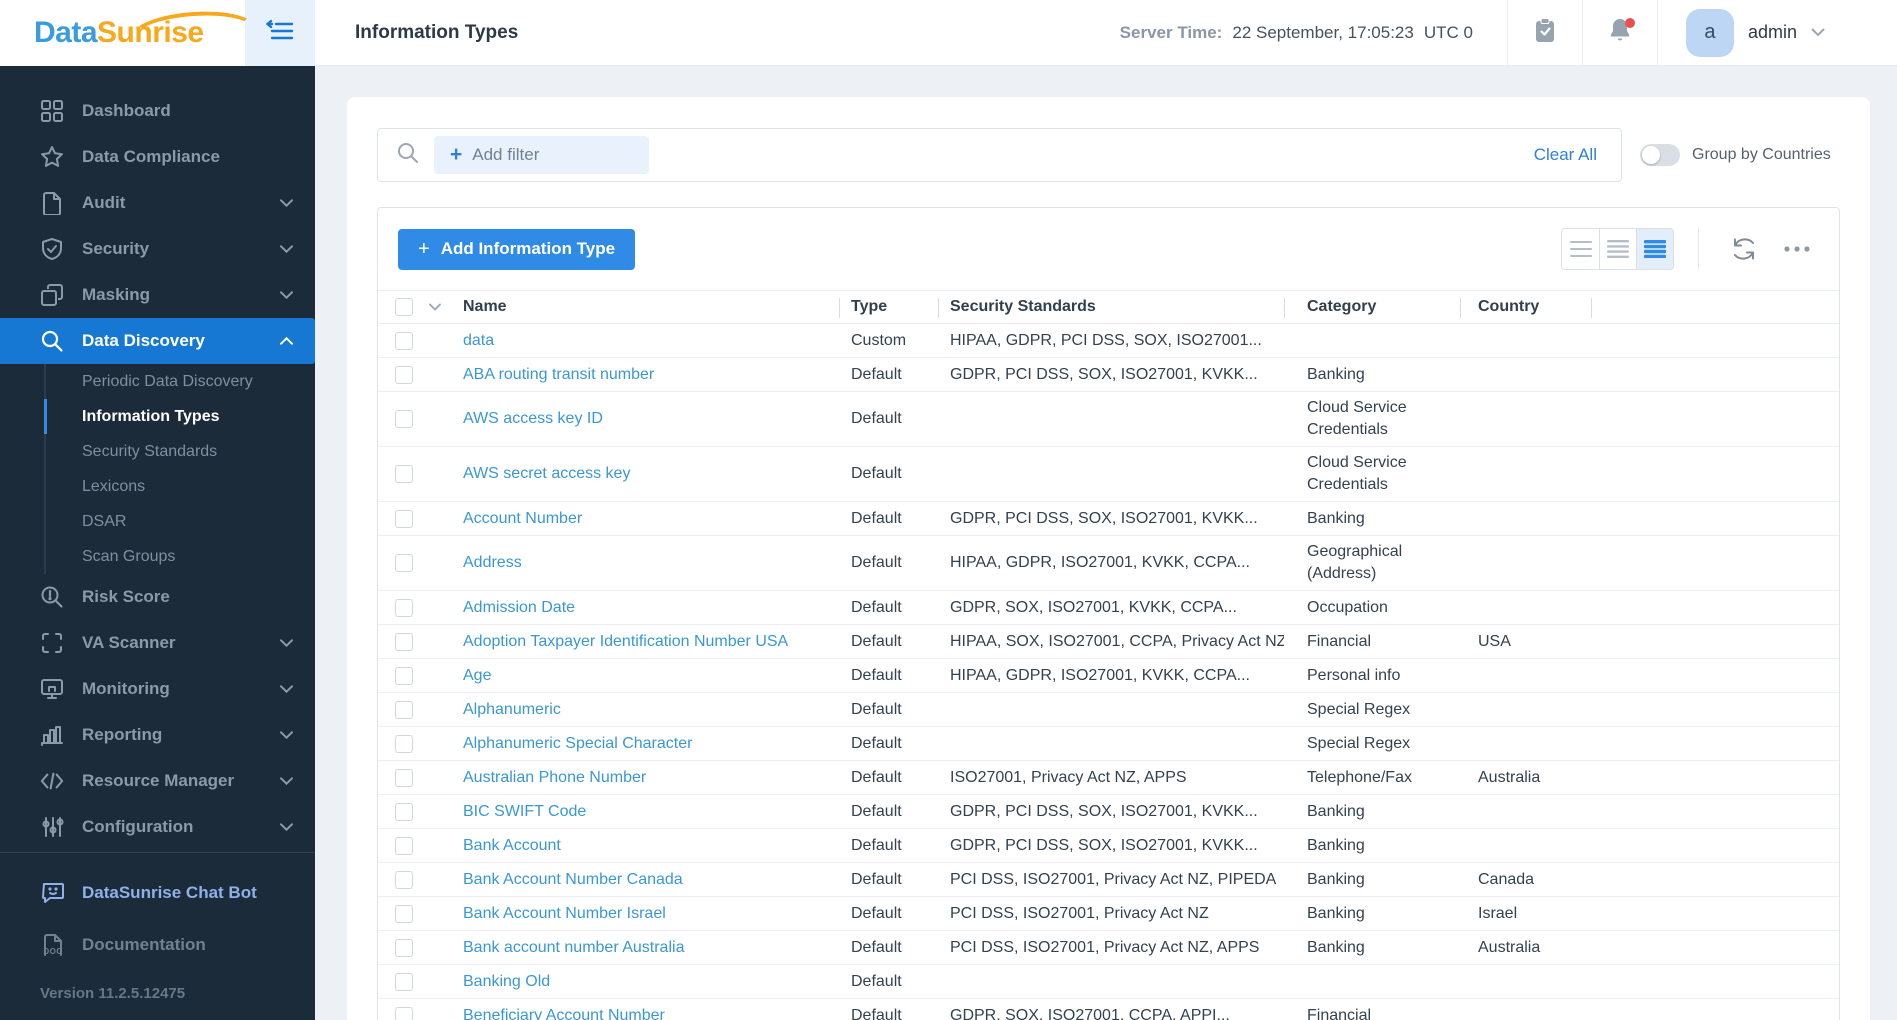  I want to click on information-type-link: AWS access key ID, so click(533, 418).